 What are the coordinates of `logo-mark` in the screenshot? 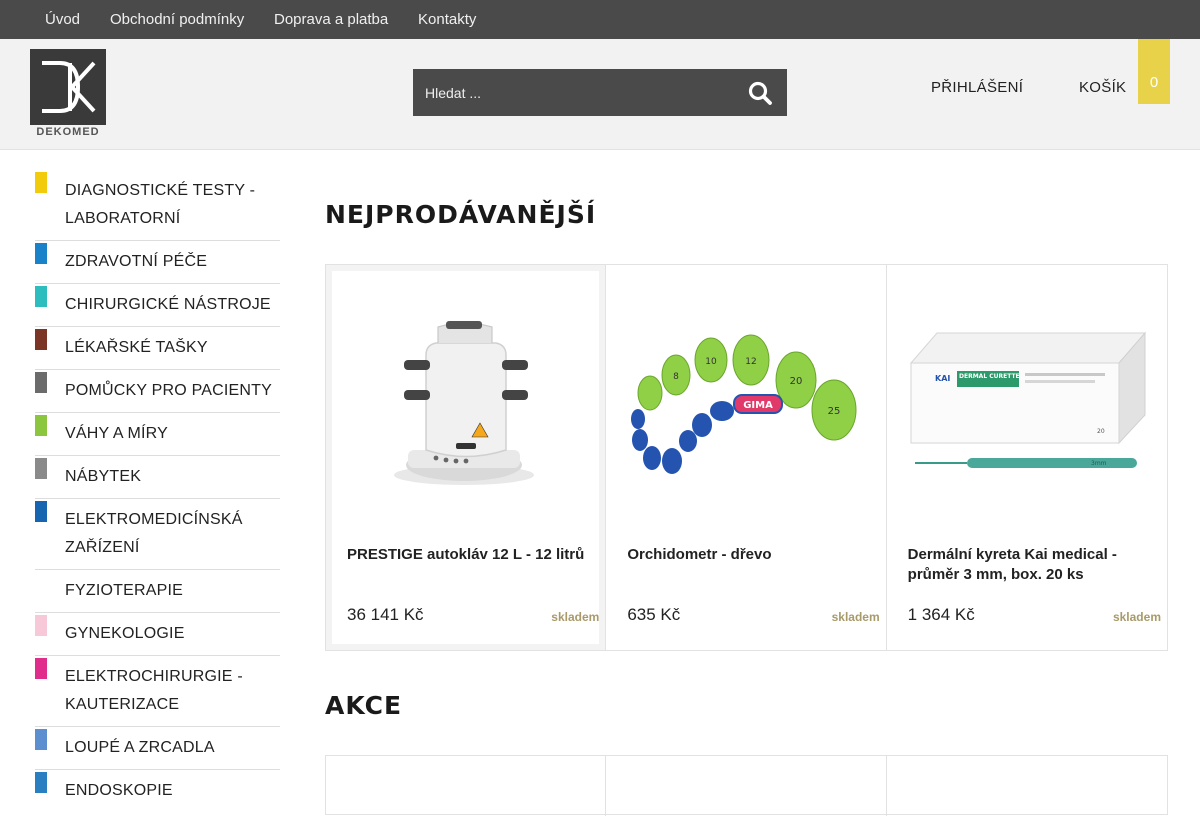 It's located at (68, 87).